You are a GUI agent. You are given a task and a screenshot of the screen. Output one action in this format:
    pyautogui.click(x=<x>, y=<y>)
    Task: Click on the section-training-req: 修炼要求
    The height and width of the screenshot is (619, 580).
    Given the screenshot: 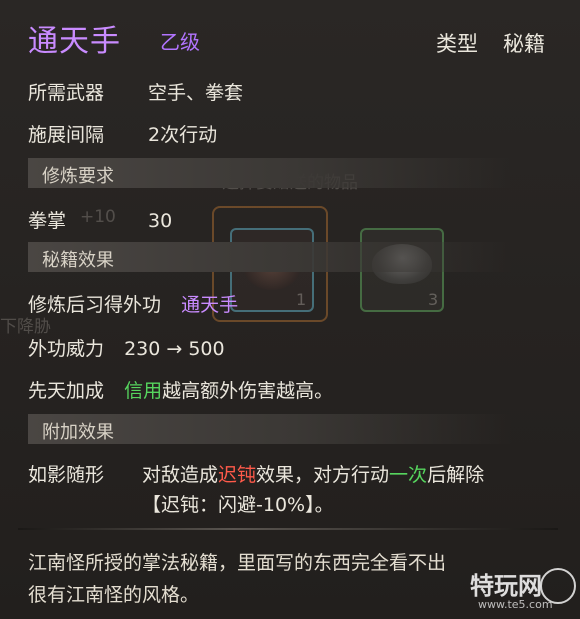 What is the action you would take?
    pyautogui.click(x=270, y=173)
    